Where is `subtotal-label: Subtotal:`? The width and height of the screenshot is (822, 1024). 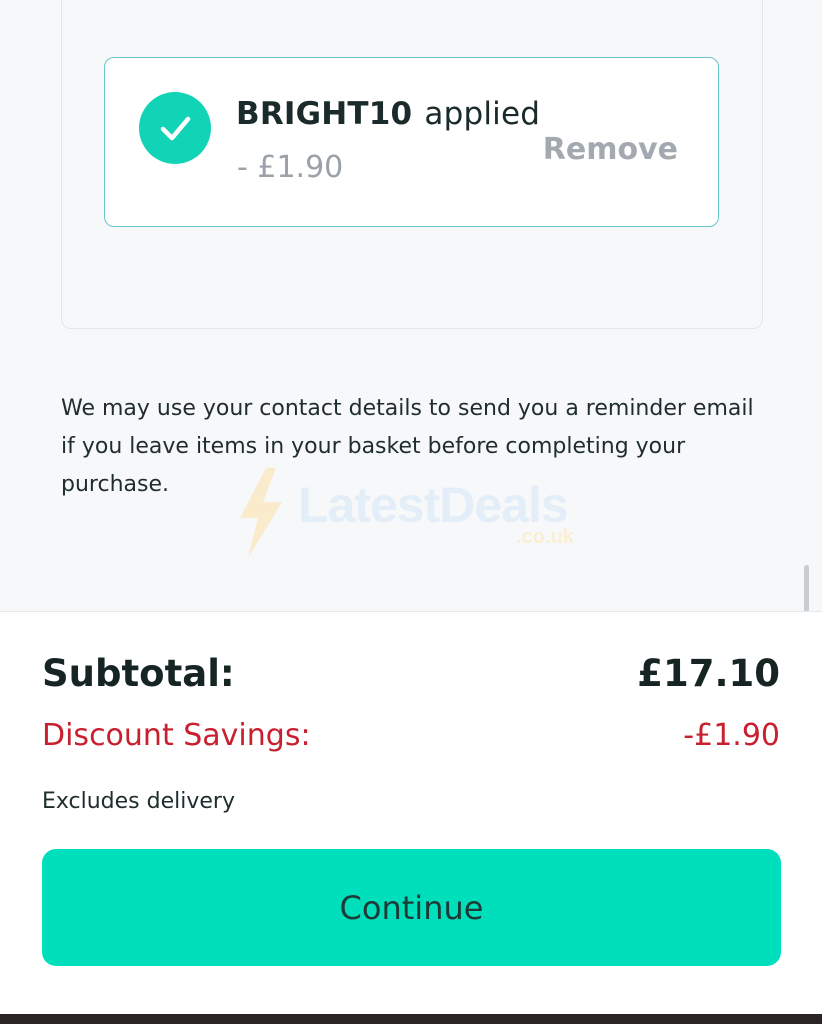 subtotal-label: Subtotal: is located at coordinates (138, 673).